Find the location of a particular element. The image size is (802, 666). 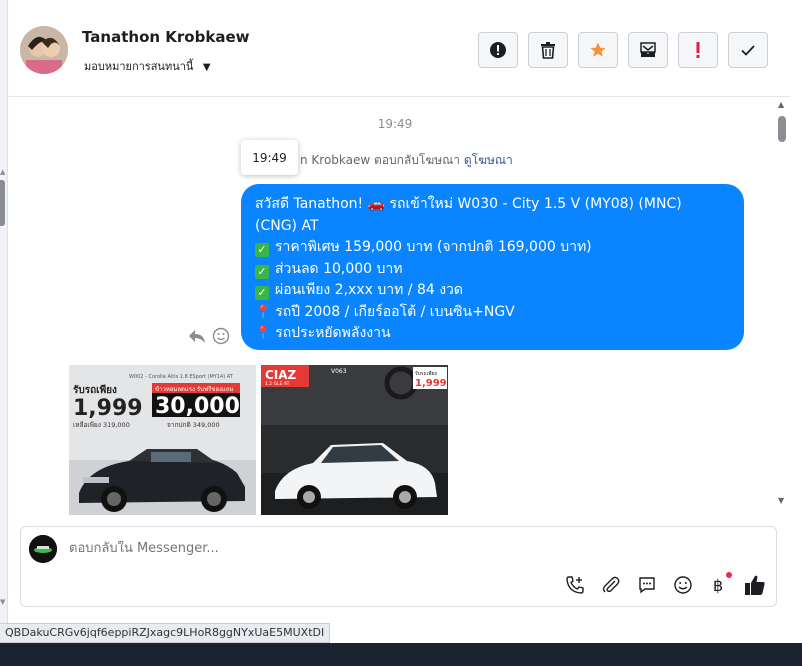

scrollbar-thumb is located at coordinates (782, 129).